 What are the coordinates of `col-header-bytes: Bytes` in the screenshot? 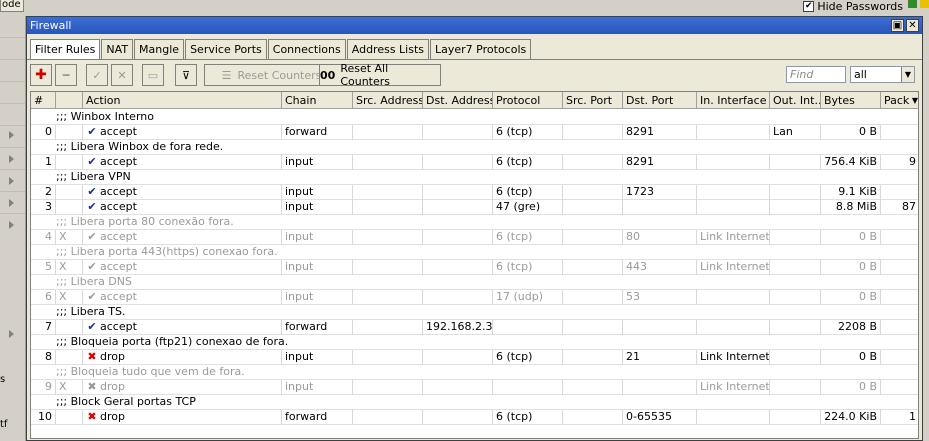 It's located at (851, 100).